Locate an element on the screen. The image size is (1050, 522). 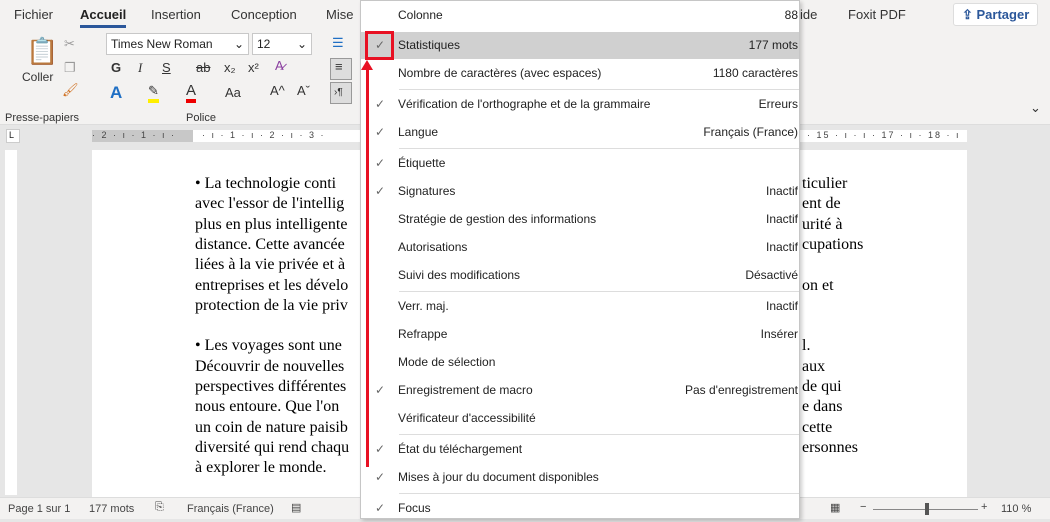
bold-button: G is located at coordinates (116, 67).